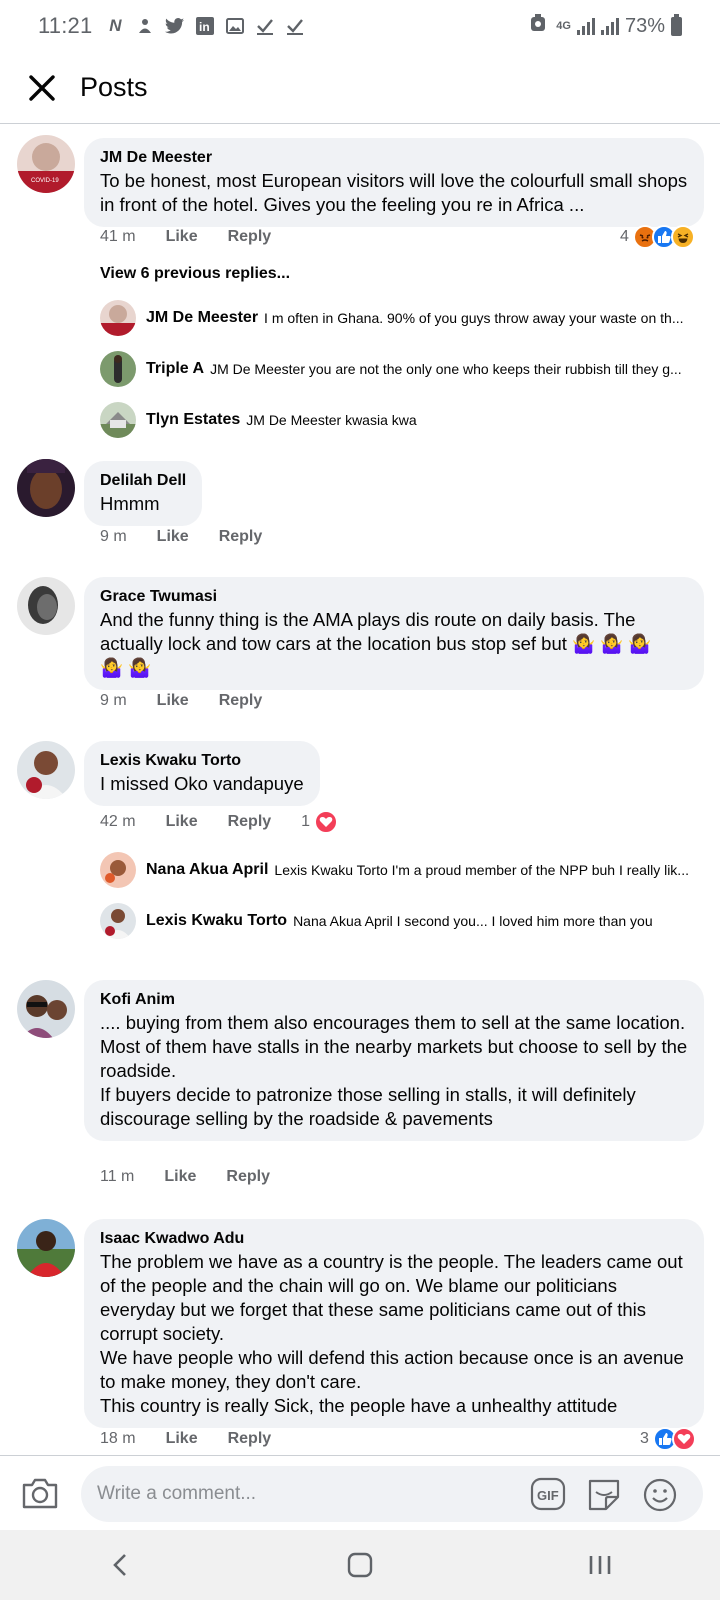 This screenshot has width=720, height=1600. What do you see at coordinates (115, 25) in the screenshot?
I see `n-logo-icon: N` at bounding box center [115, 25].